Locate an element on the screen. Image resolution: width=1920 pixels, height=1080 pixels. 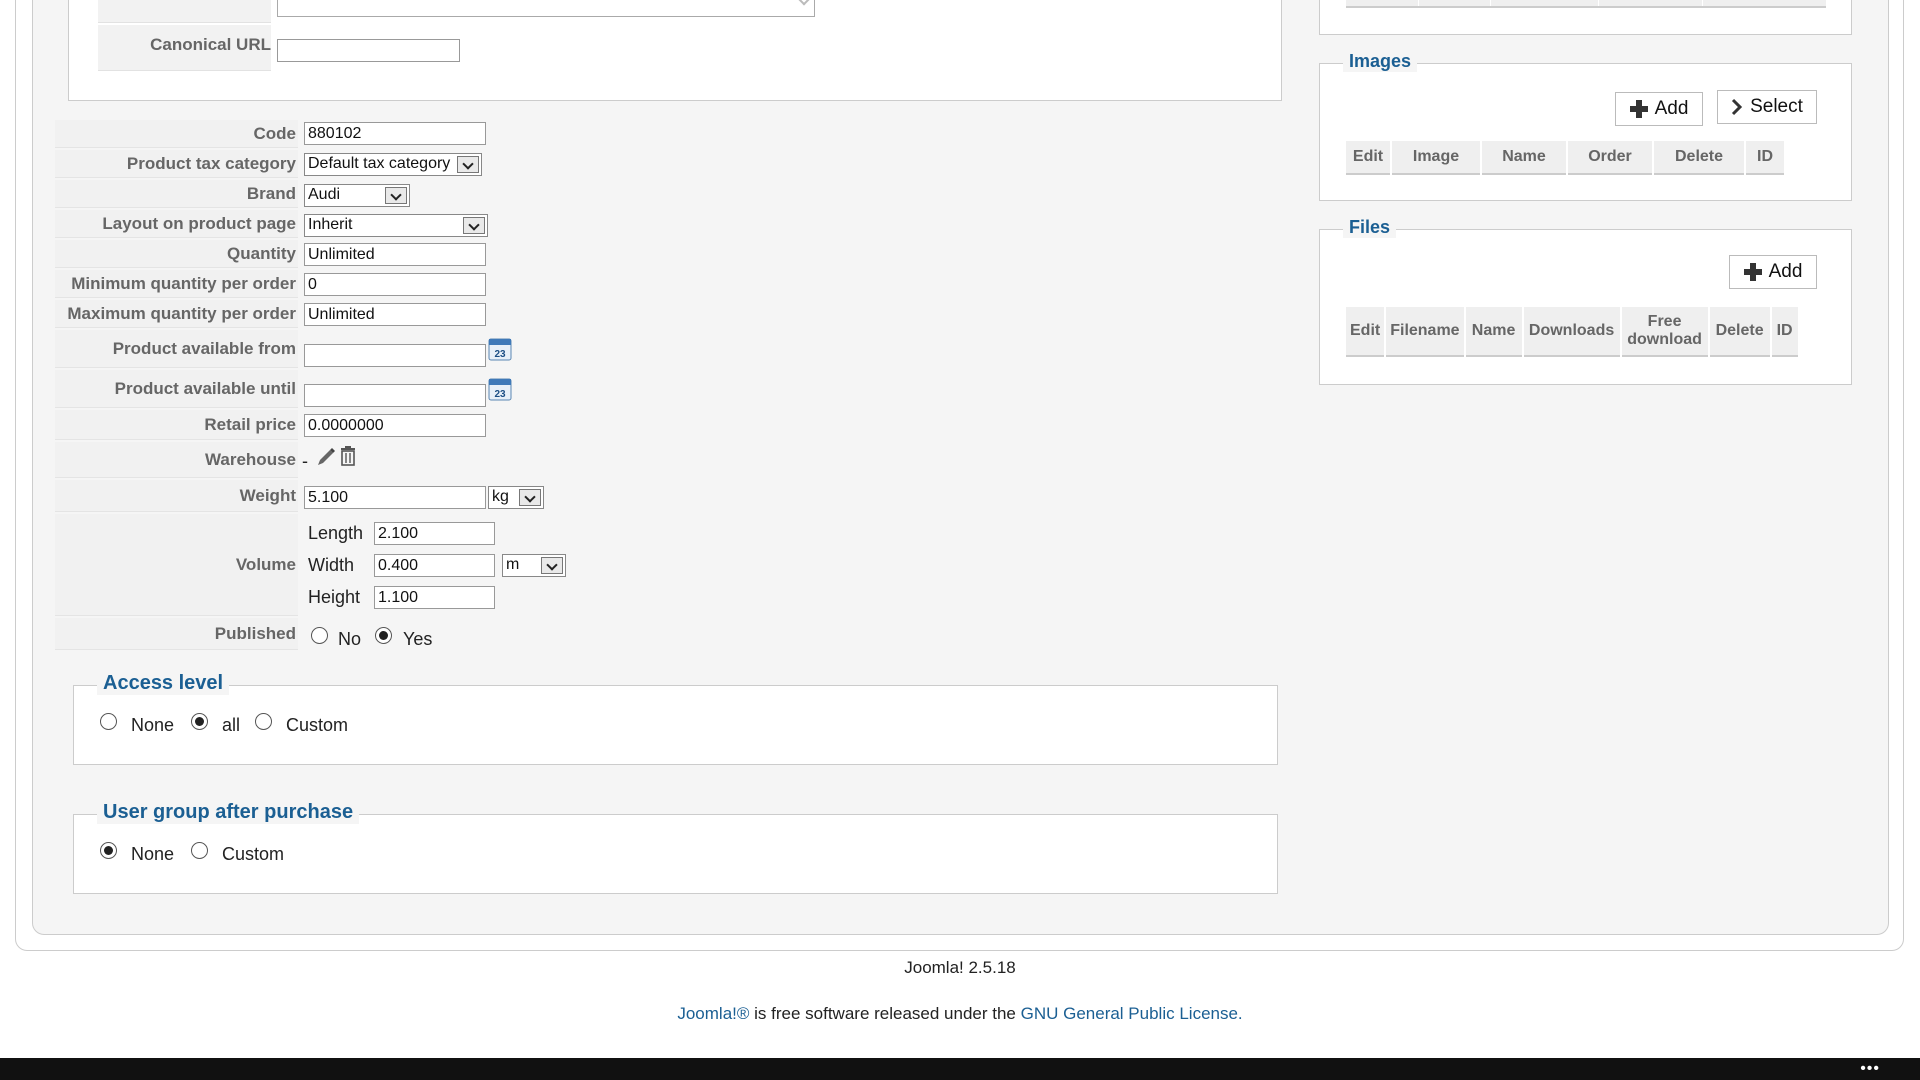
files-add-button: Add is located at coordinates (1773, 272).